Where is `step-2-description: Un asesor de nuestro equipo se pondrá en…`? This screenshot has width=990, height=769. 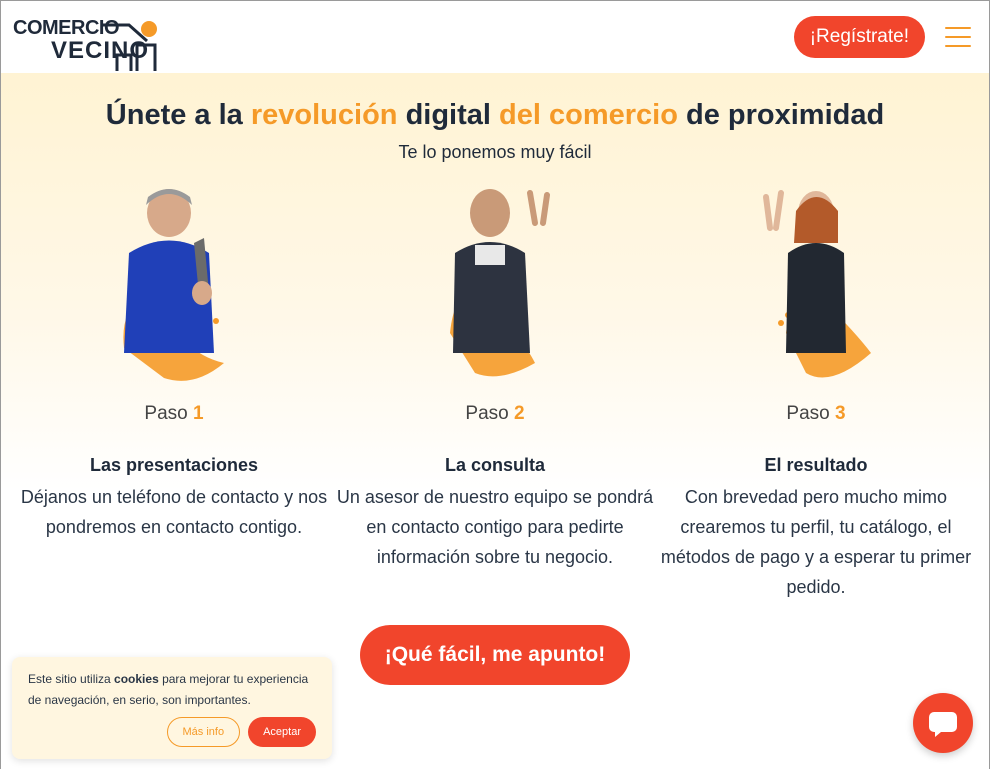
step-2-description: Un asesor de nuestro equipo se pondrá en… is located at coordinates (495, 527).